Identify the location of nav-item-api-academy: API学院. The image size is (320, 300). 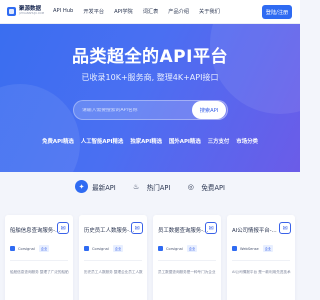
(123, 11).